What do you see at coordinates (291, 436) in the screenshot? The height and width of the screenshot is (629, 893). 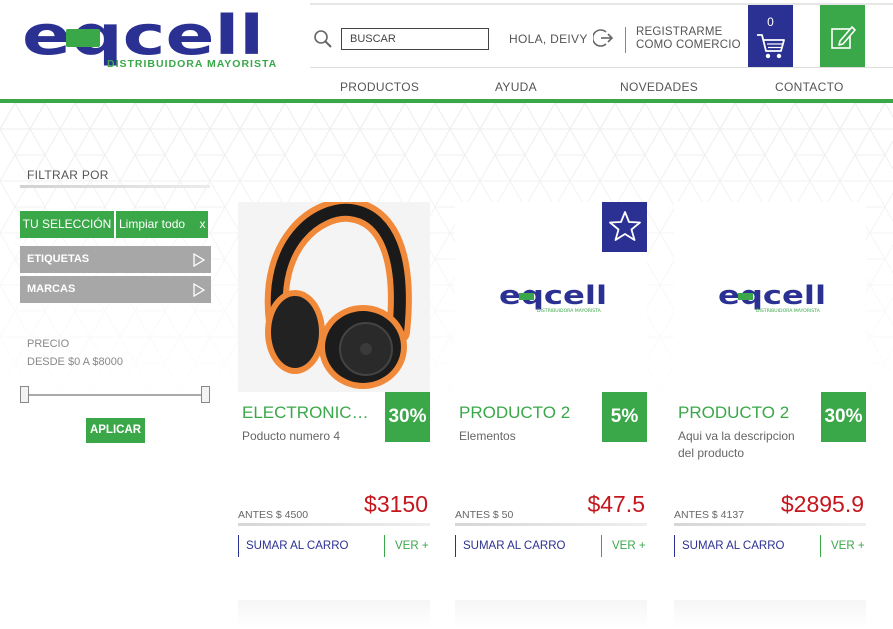 I see `product-description: Poducto numero 4` at bounding box center [291, 436].